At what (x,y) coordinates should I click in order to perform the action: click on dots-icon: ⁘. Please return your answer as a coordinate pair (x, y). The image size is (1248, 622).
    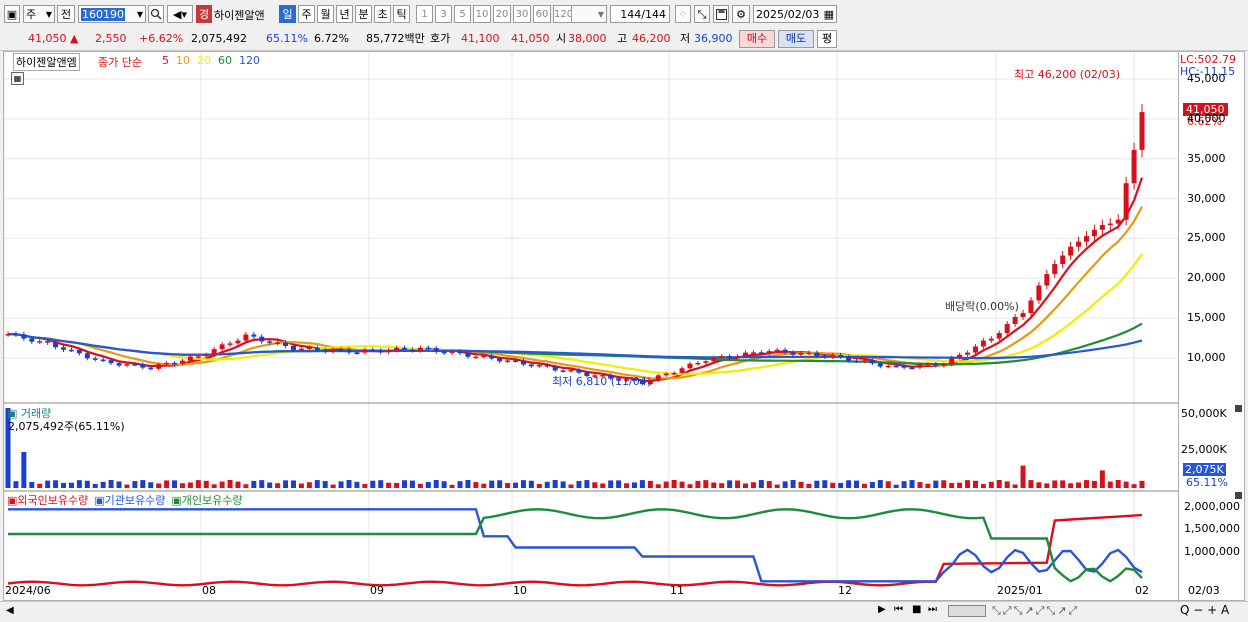
    Looking at the image, I should click on (683, 14).